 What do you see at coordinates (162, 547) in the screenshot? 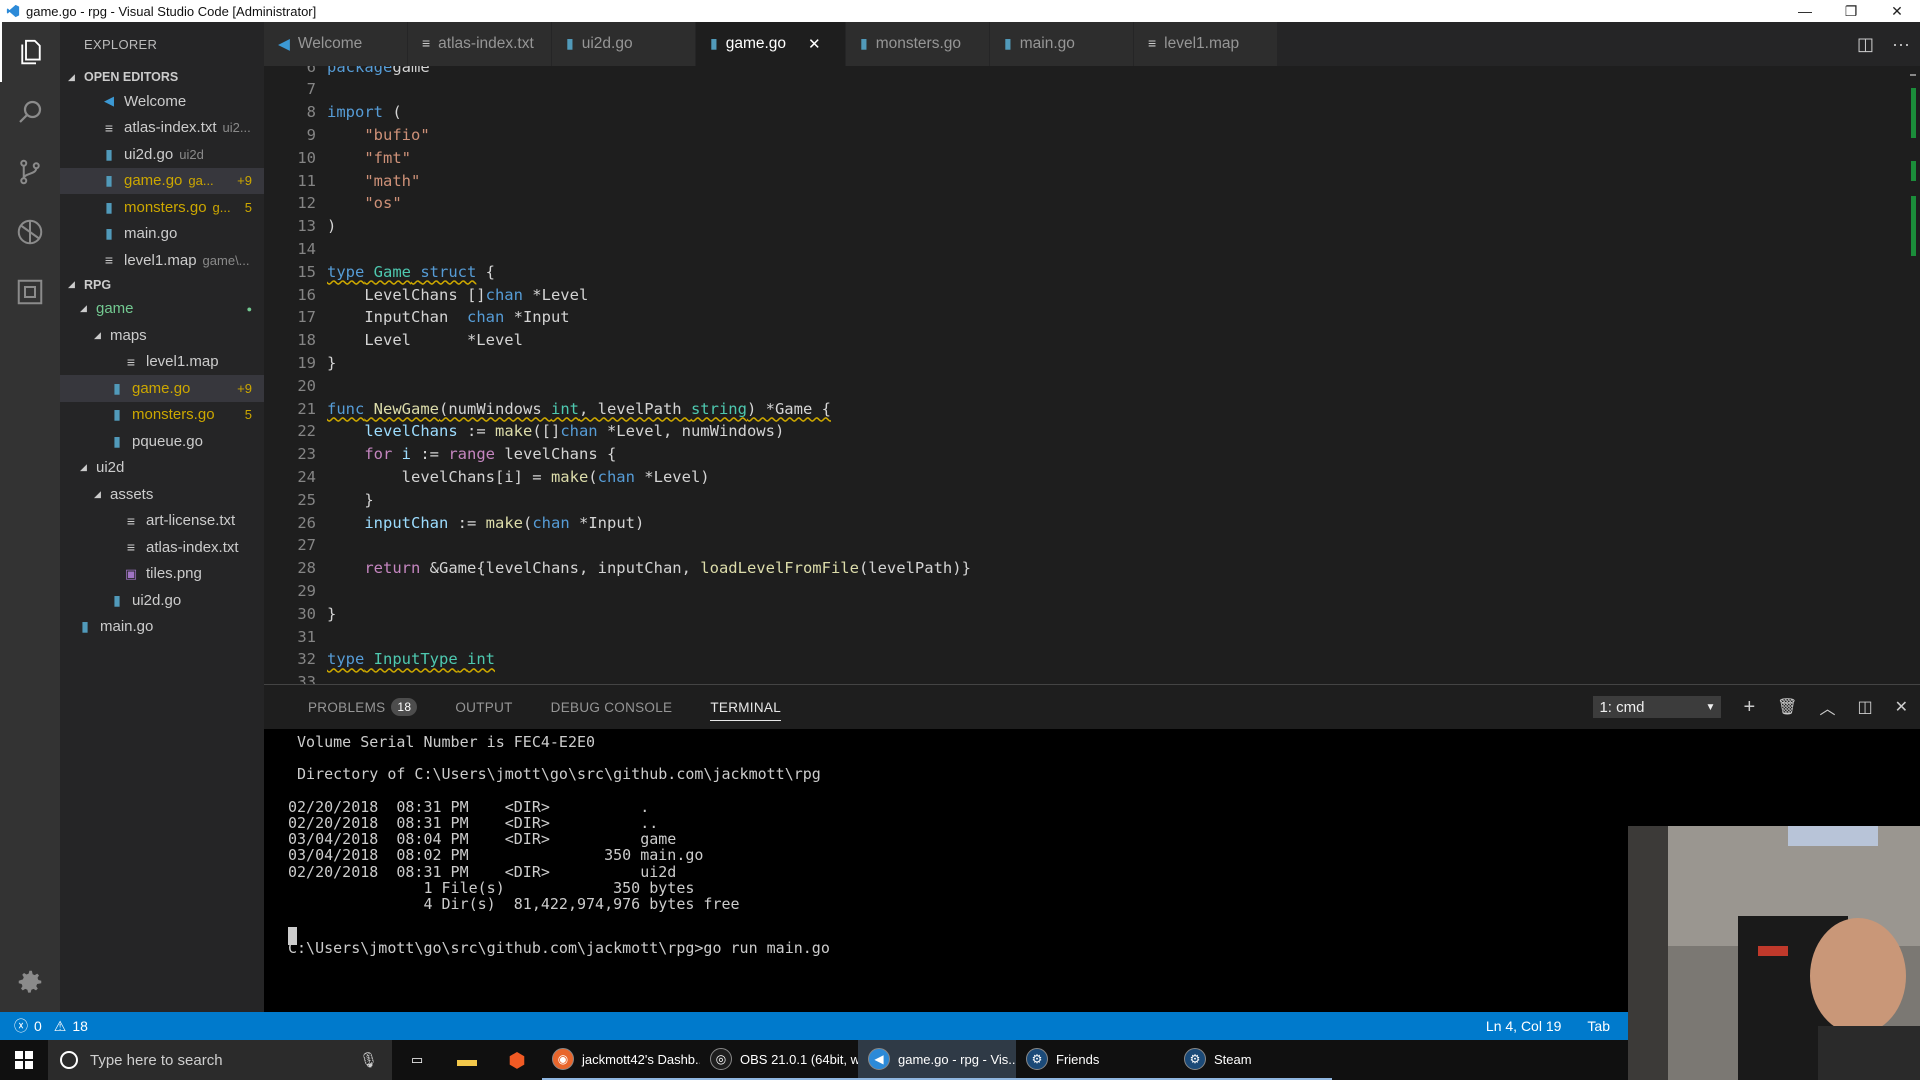
I see `tree-file: ≡ atlas-index.txt` at bounding box center [162, 547].